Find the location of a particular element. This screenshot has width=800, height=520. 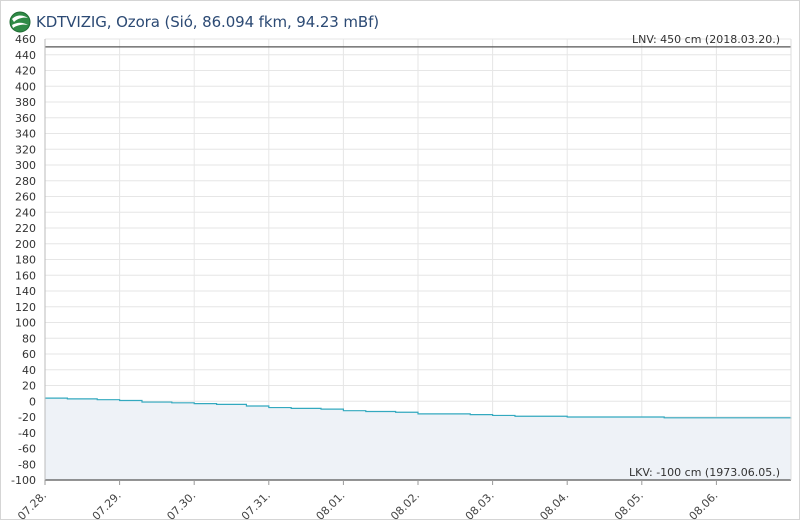

reference-label-lnv: LNV: 450 cm (2018.03.20.) is located at coordinates (706, 39).